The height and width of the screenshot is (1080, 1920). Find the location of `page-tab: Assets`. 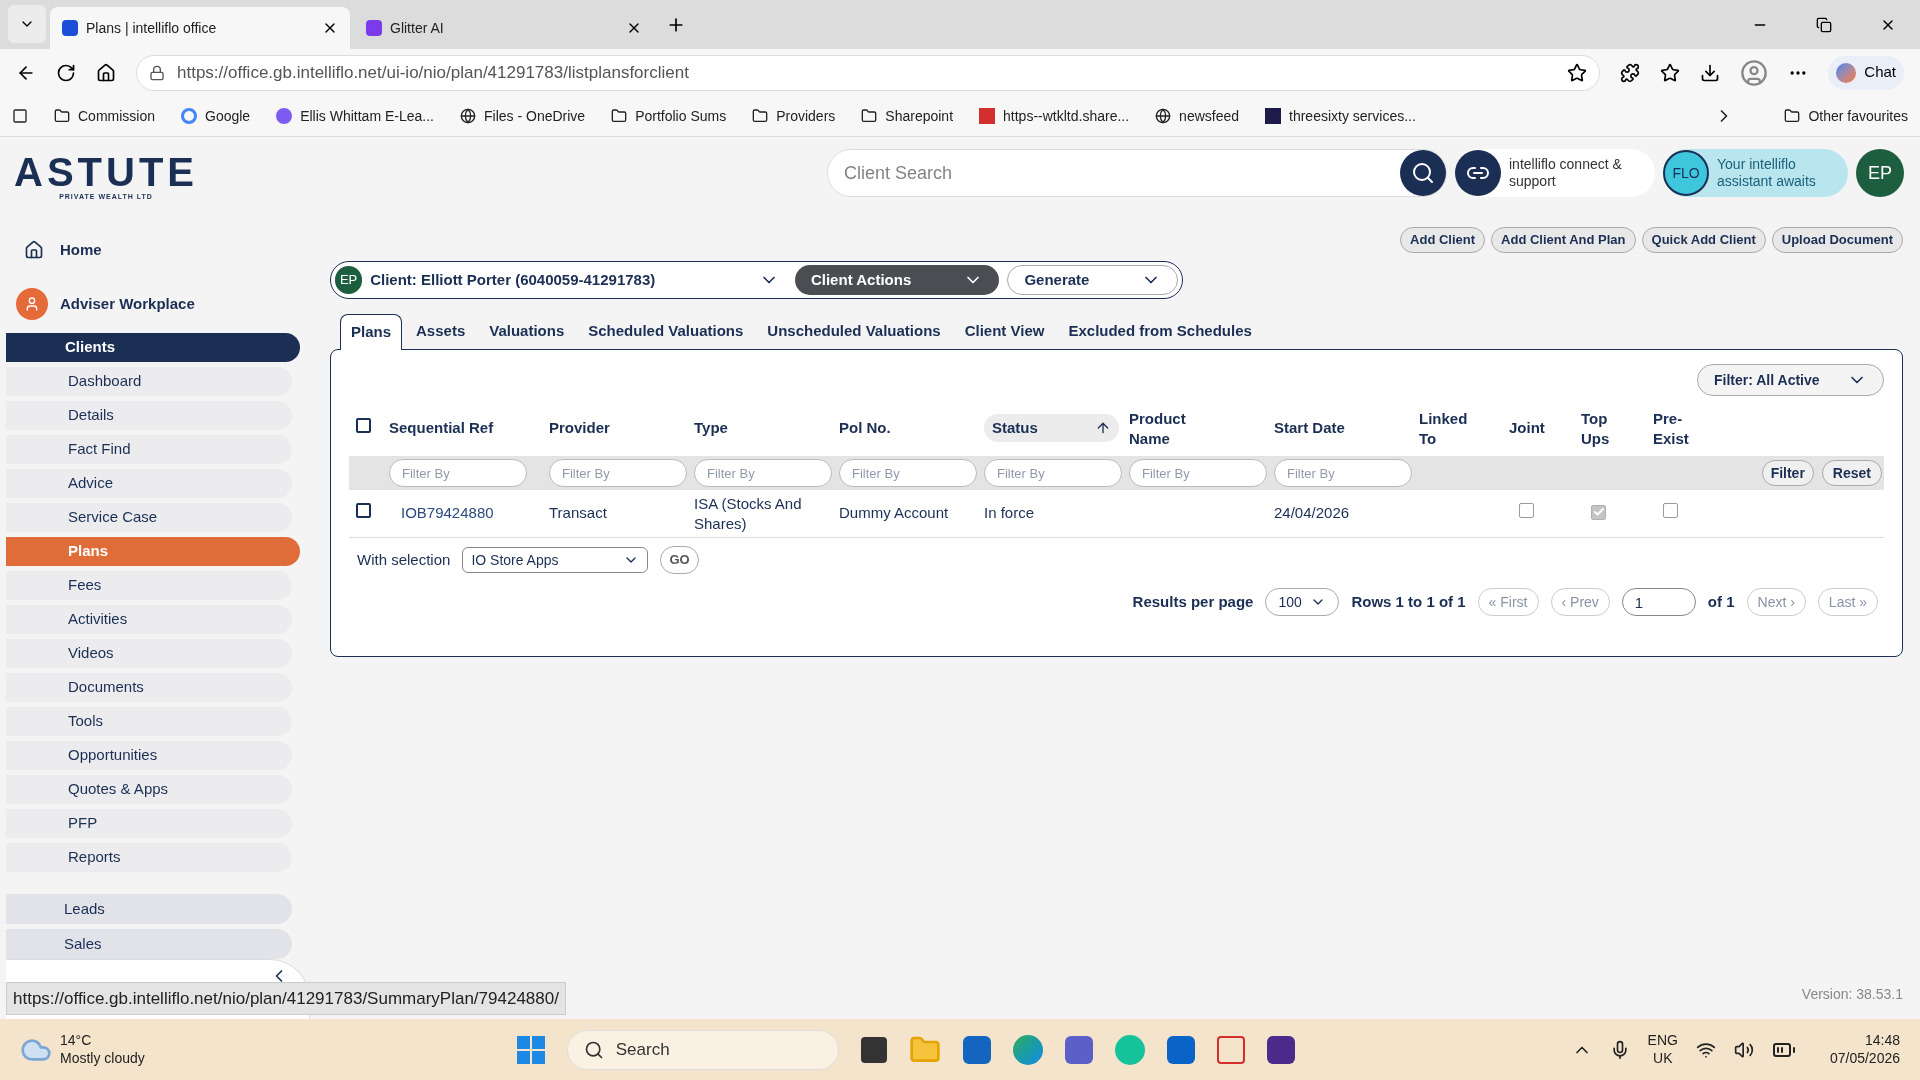

page-tab: Assets is located at coordinates (441, 331).